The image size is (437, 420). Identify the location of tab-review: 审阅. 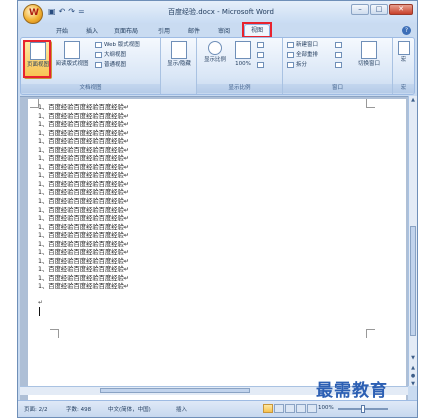
(224, 30).